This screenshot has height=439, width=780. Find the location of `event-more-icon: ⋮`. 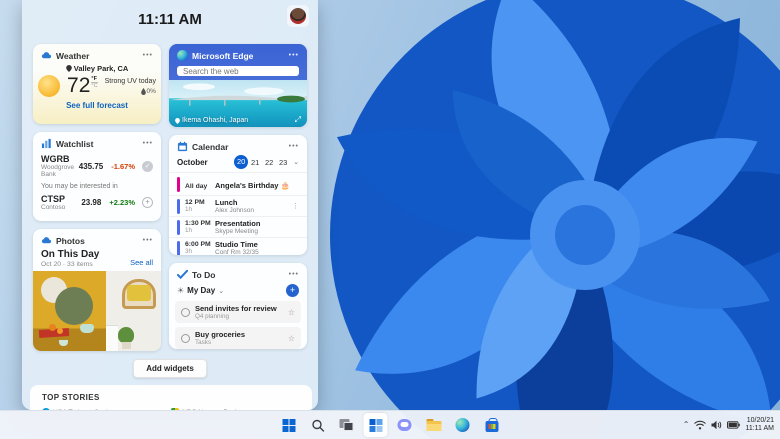

event-more-icon: ⋮ is located at coordinates (295, 206).